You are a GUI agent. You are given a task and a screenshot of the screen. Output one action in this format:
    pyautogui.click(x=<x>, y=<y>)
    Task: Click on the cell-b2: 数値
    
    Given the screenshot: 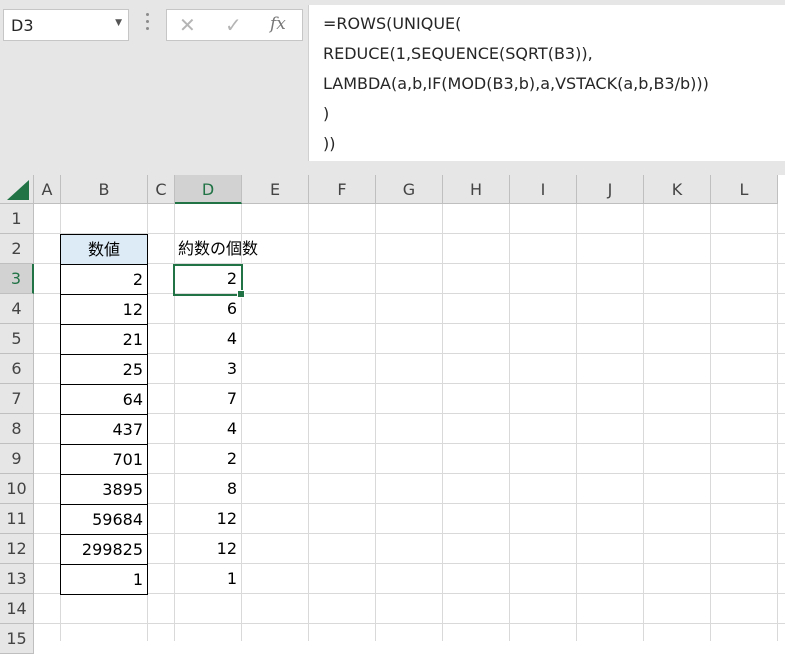 What is the action you would take?
    pyautogui.click(x=104, y=249)
    